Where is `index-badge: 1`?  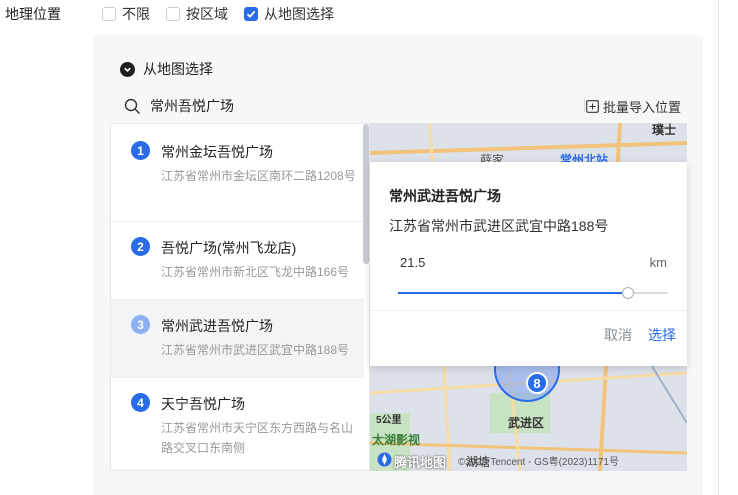 index-badge: 1 is located at coordinates (140, 150).